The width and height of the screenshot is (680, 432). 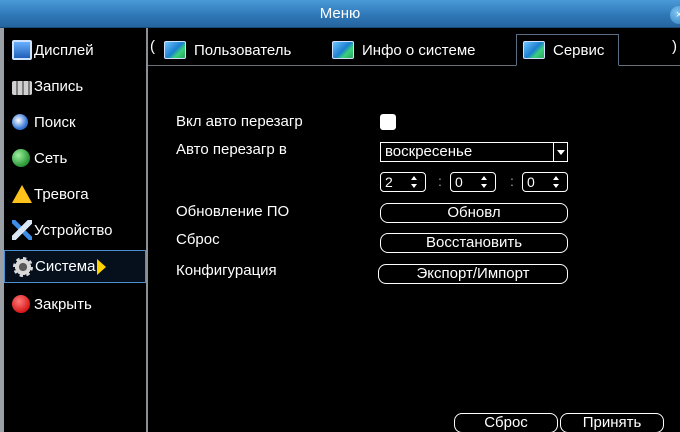 What do you see at coordinates (473, 182) in the screenshot?
I see `minute-spinner: 0` at bounding box center [473, 182].